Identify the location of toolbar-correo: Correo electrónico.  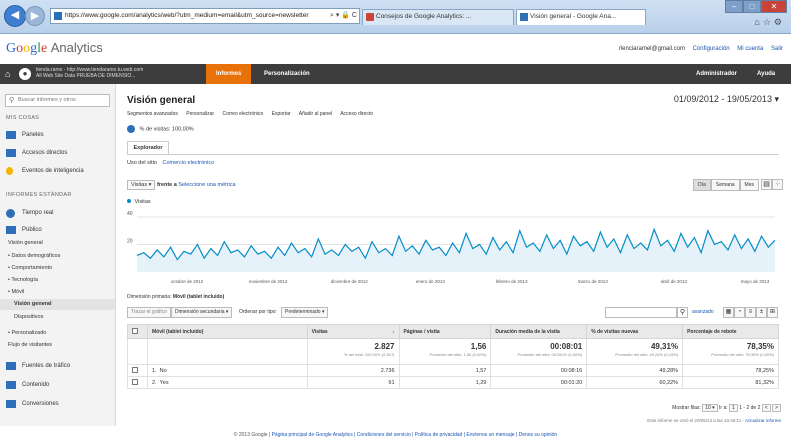
(242, 114).